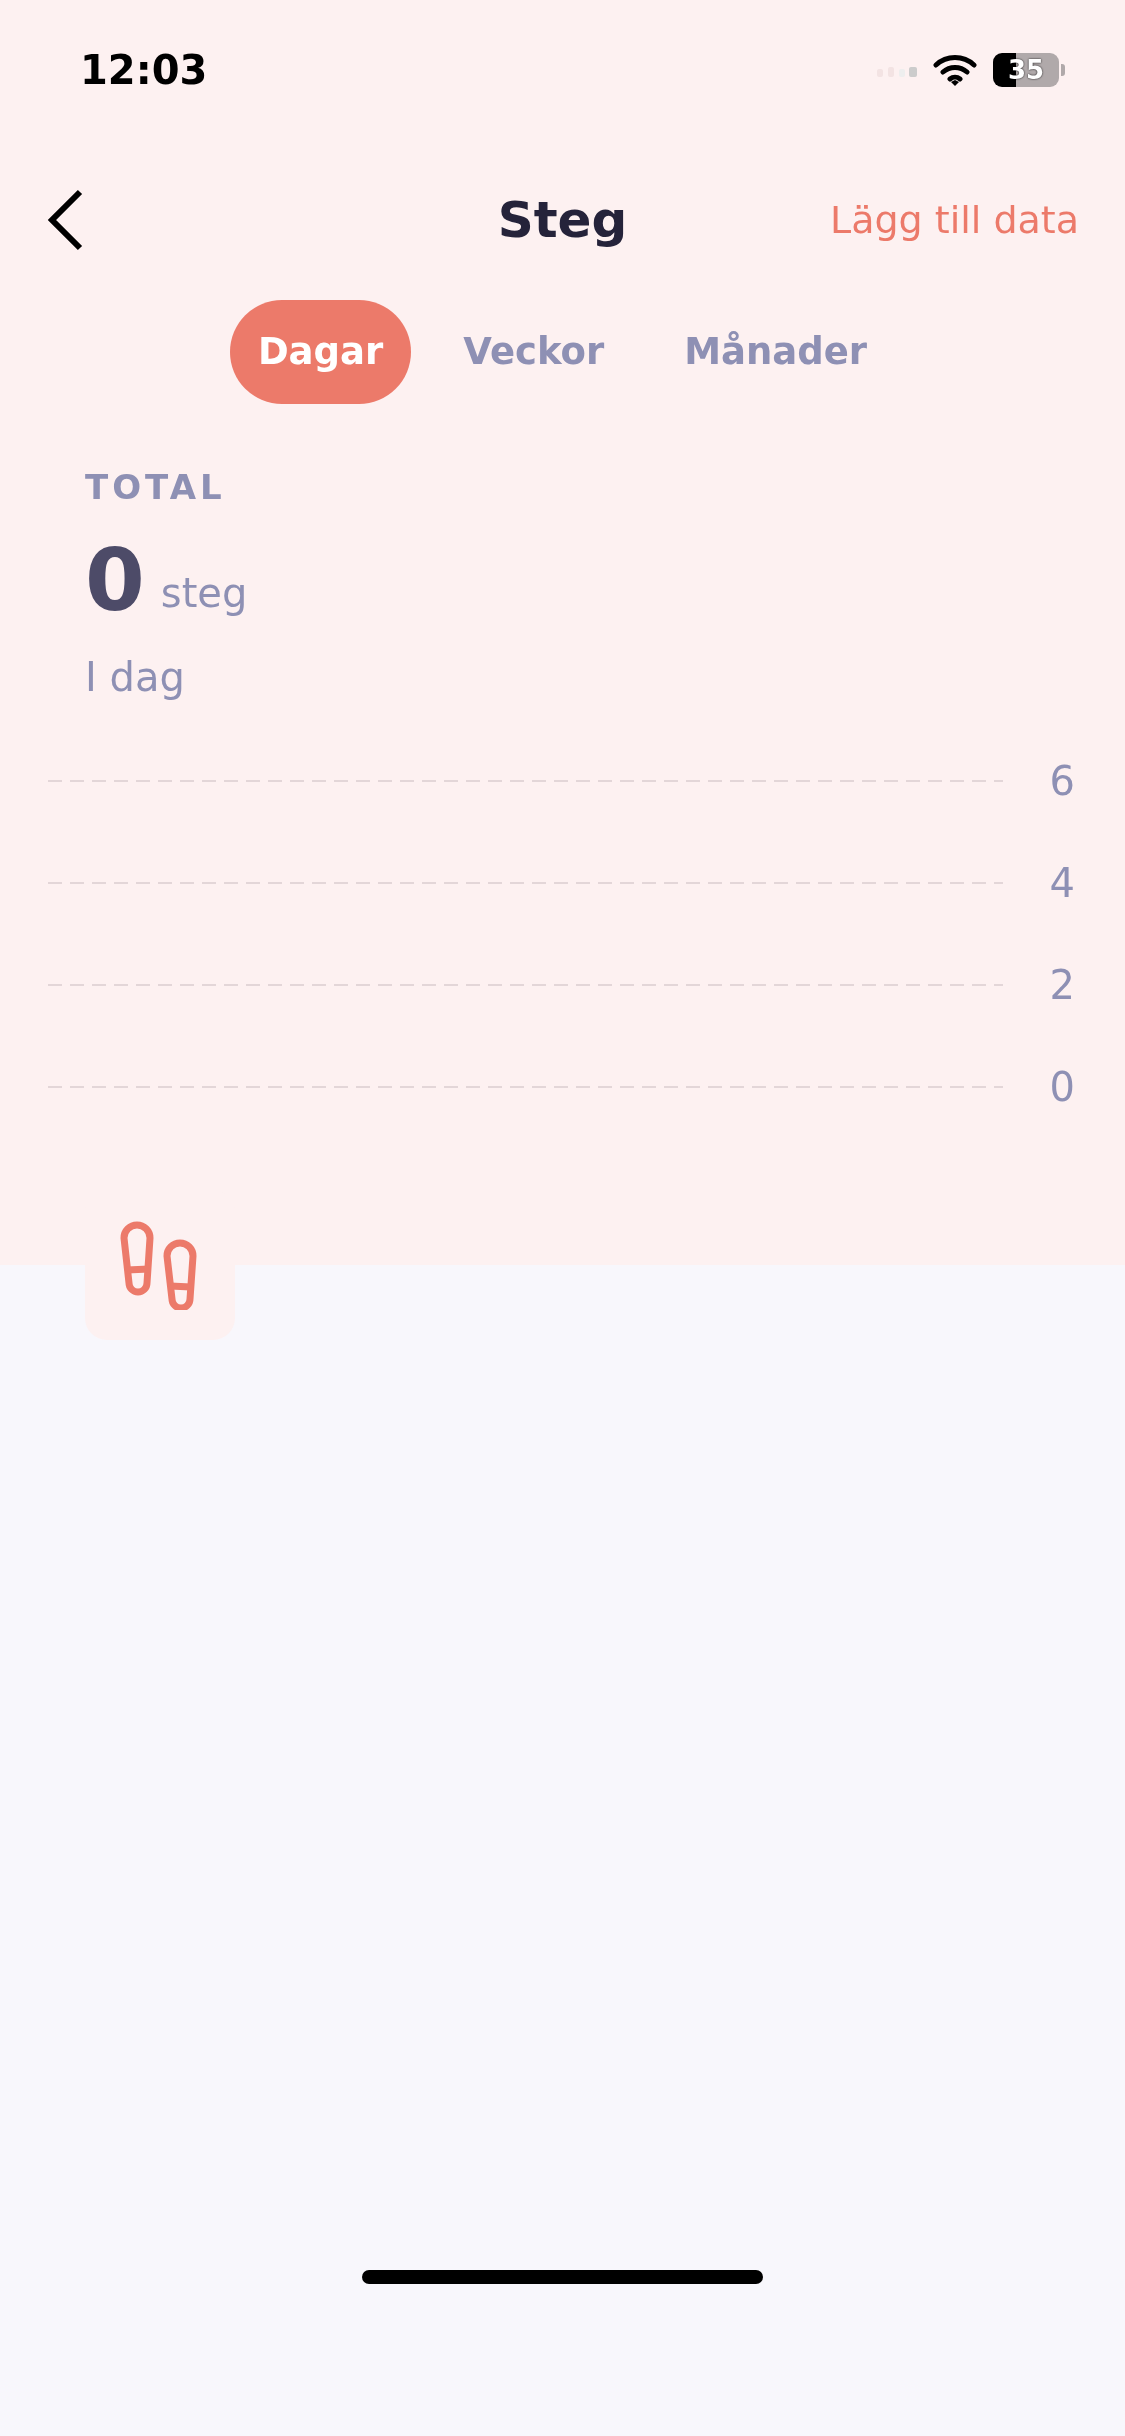 The height and width of the screenshot is (2436, 1125). What do you see at coordinates (320, 352) in the screenshot?
I see `period-tab: Dagar` at bounding box center [320, 352].